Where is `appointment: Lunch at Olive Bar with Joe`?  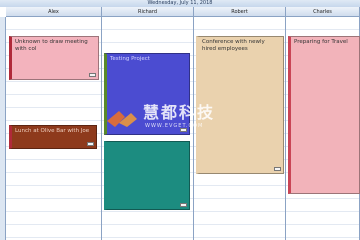
appointment: Lunch at Olive Bar with Joe is located at coordinates (53, 137).